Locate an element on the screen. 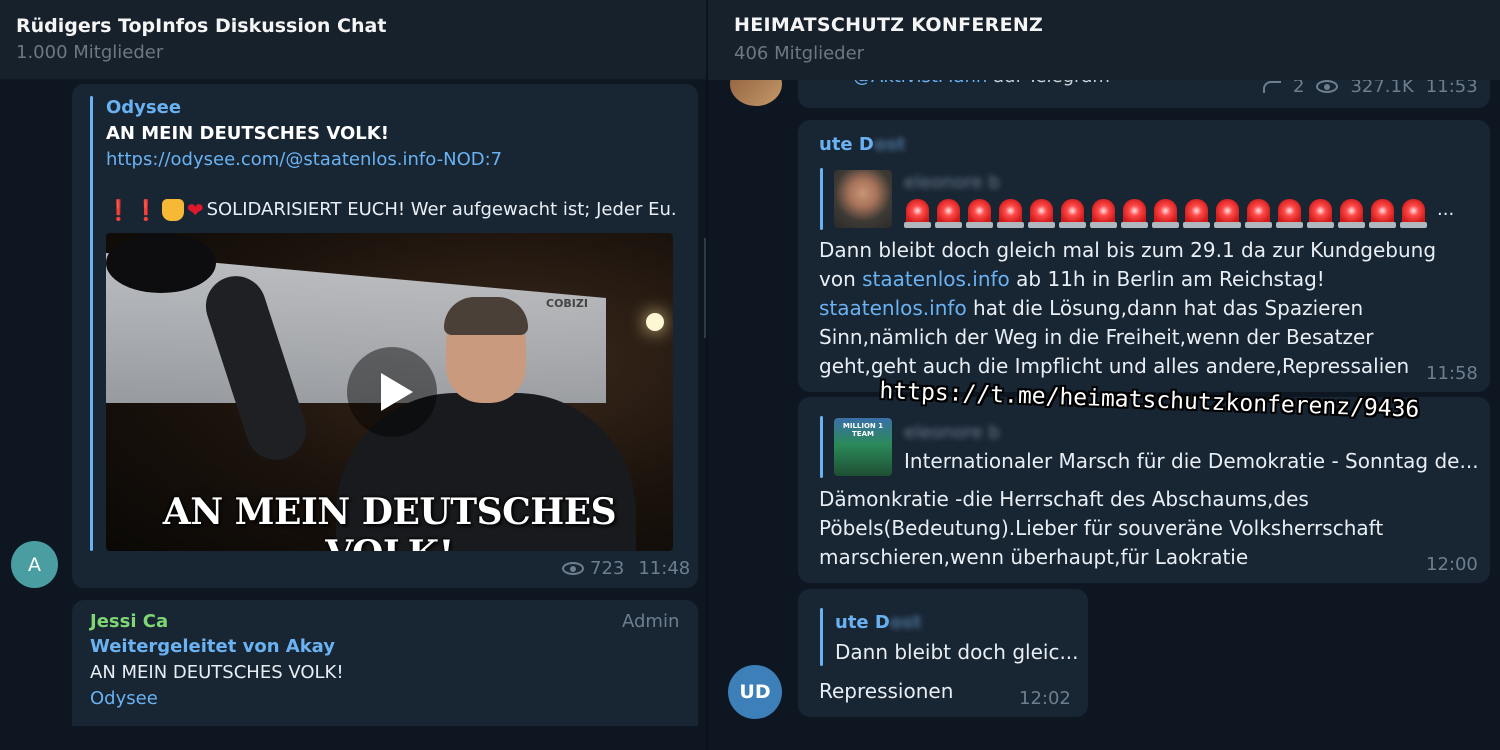  message-author: ute Dost is located at coordinates (862, 144).